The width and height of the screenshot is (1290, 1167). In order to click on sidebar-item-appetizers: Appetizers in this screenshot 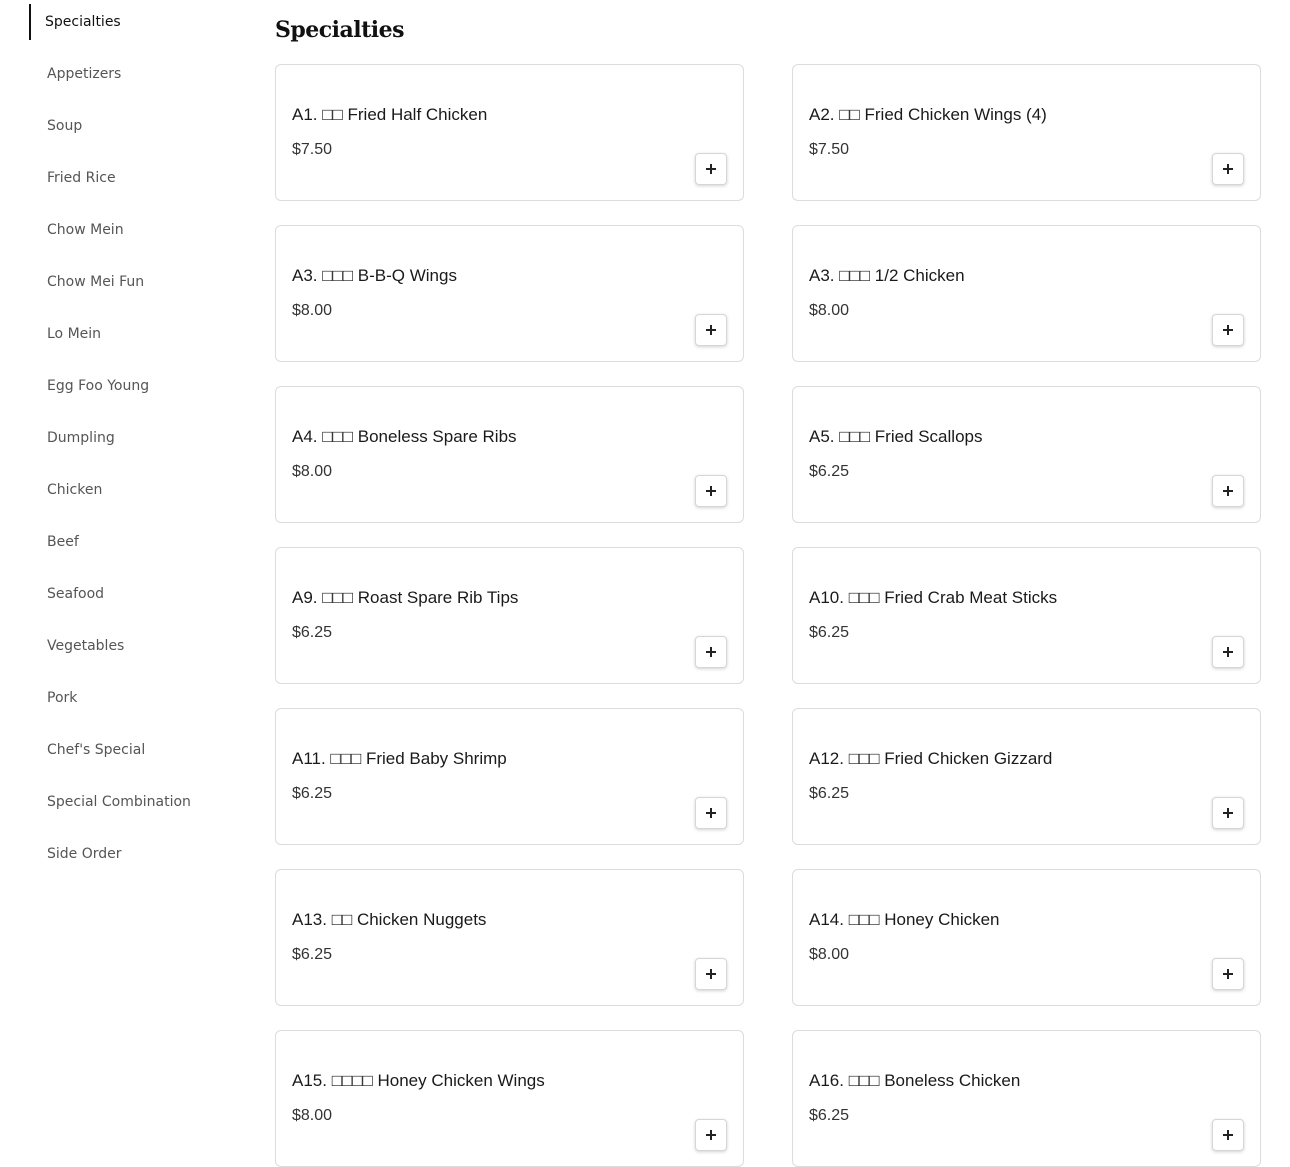, I will do `click(139, 74)`.